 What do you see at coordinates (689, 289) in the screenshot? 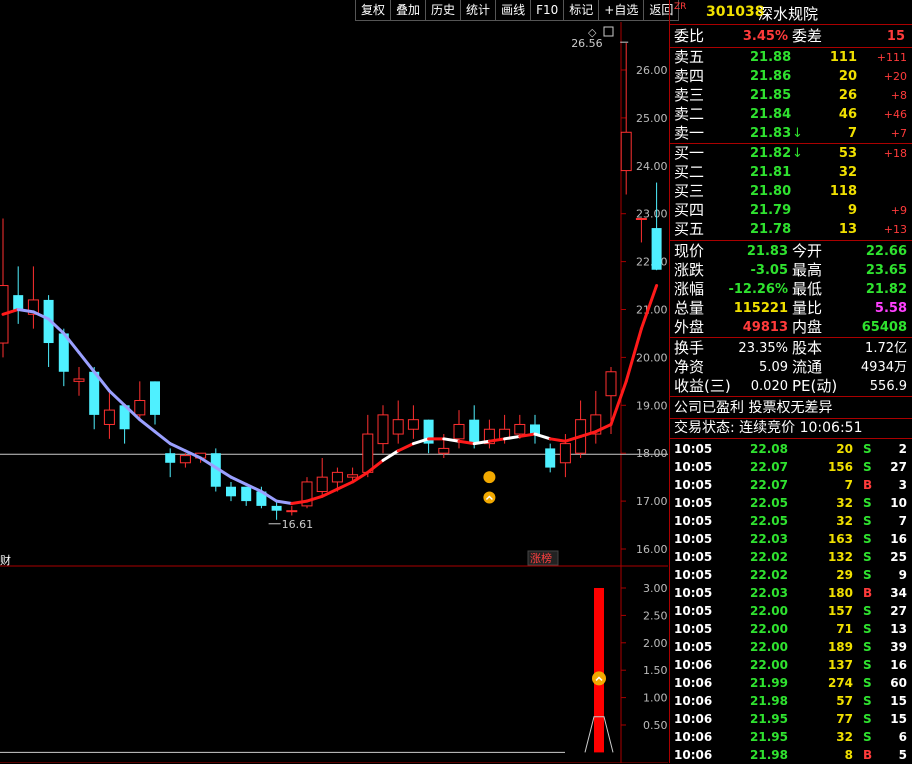
I see `quote-label: 涨幅` at bounding box center [689, 289].